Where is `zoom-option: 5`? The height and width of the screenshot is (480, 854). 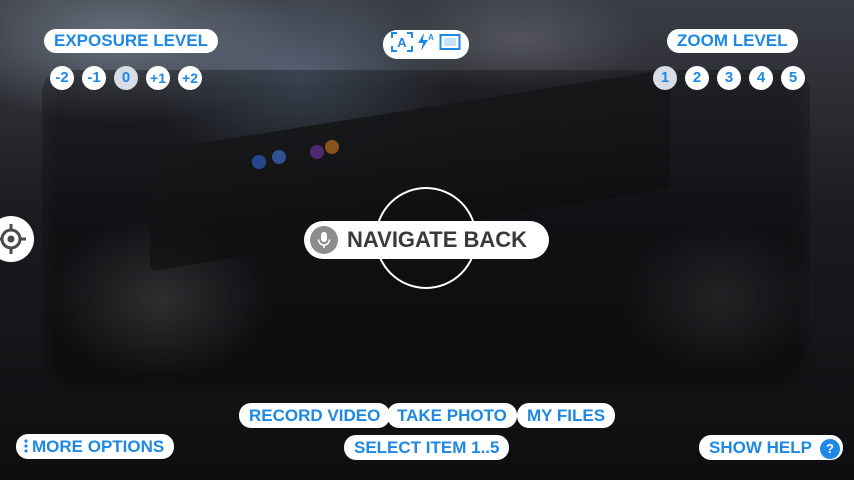 zoom-option: 5 is located at coordinates (793, 78).